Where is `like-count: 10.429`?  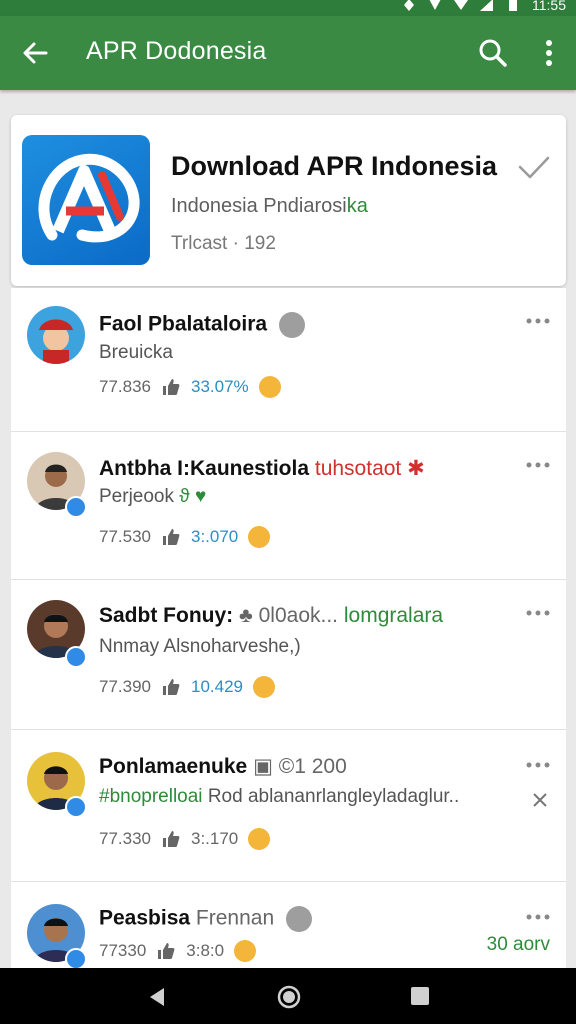 like-count: 10.429 is located at coordinates (217, 686).